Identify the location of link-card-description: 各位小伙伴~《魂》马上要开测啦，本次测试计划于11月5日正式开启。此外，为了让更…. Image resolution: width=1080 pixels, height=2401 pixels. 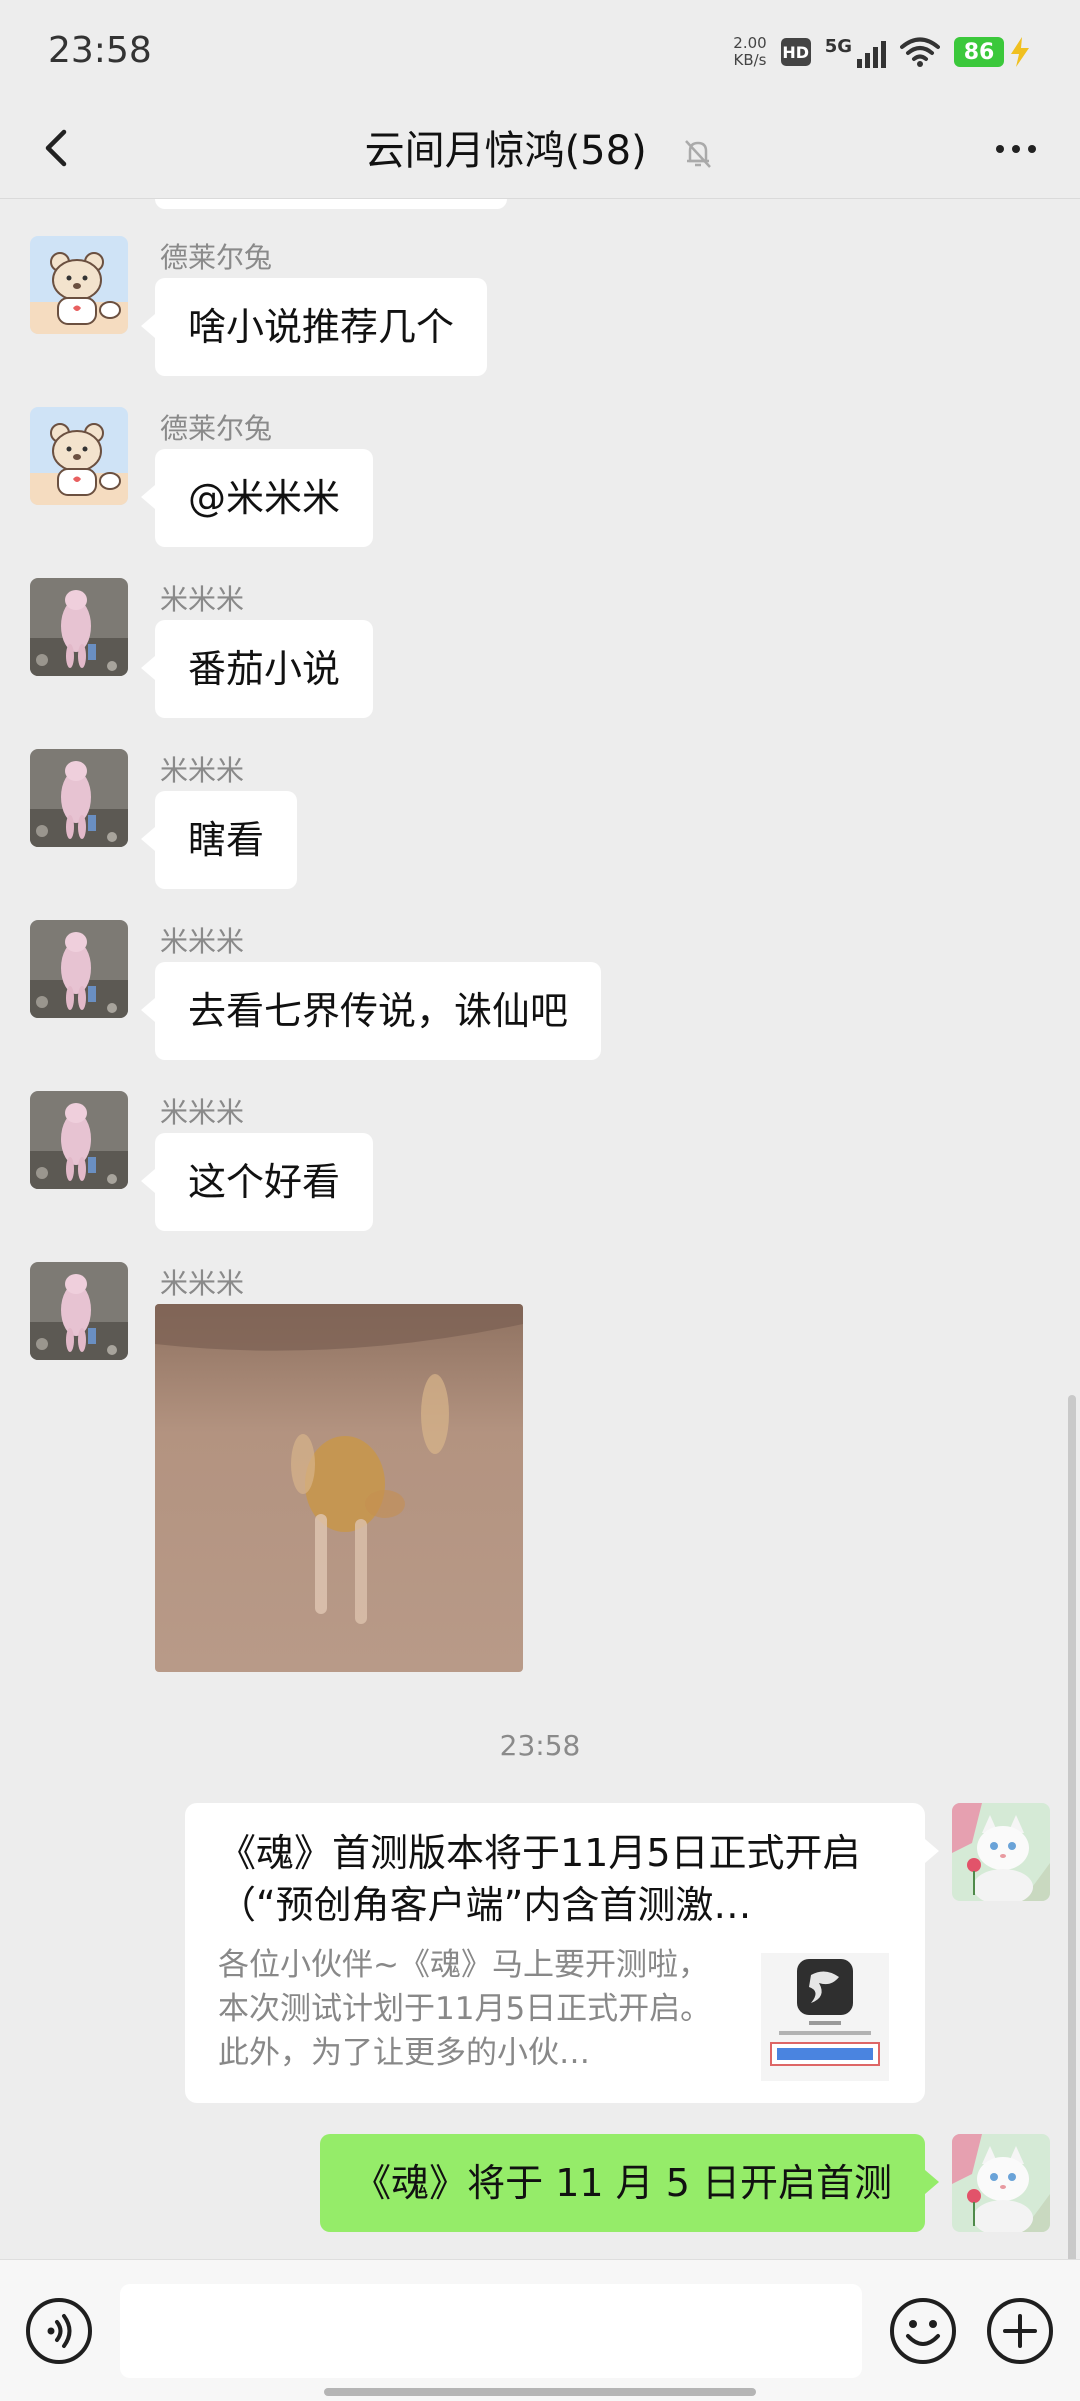
(465, 2009).